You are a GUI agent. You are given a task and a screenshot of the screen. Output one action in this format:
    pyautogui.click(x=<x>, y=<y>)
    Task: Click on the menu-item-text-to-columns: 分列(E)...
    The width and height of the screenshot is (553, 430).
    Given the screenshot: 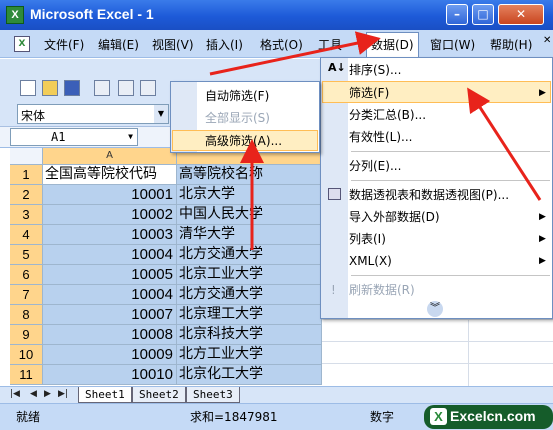 What is the action you would take?
    pyautogui.click(x=375, y=166)
    